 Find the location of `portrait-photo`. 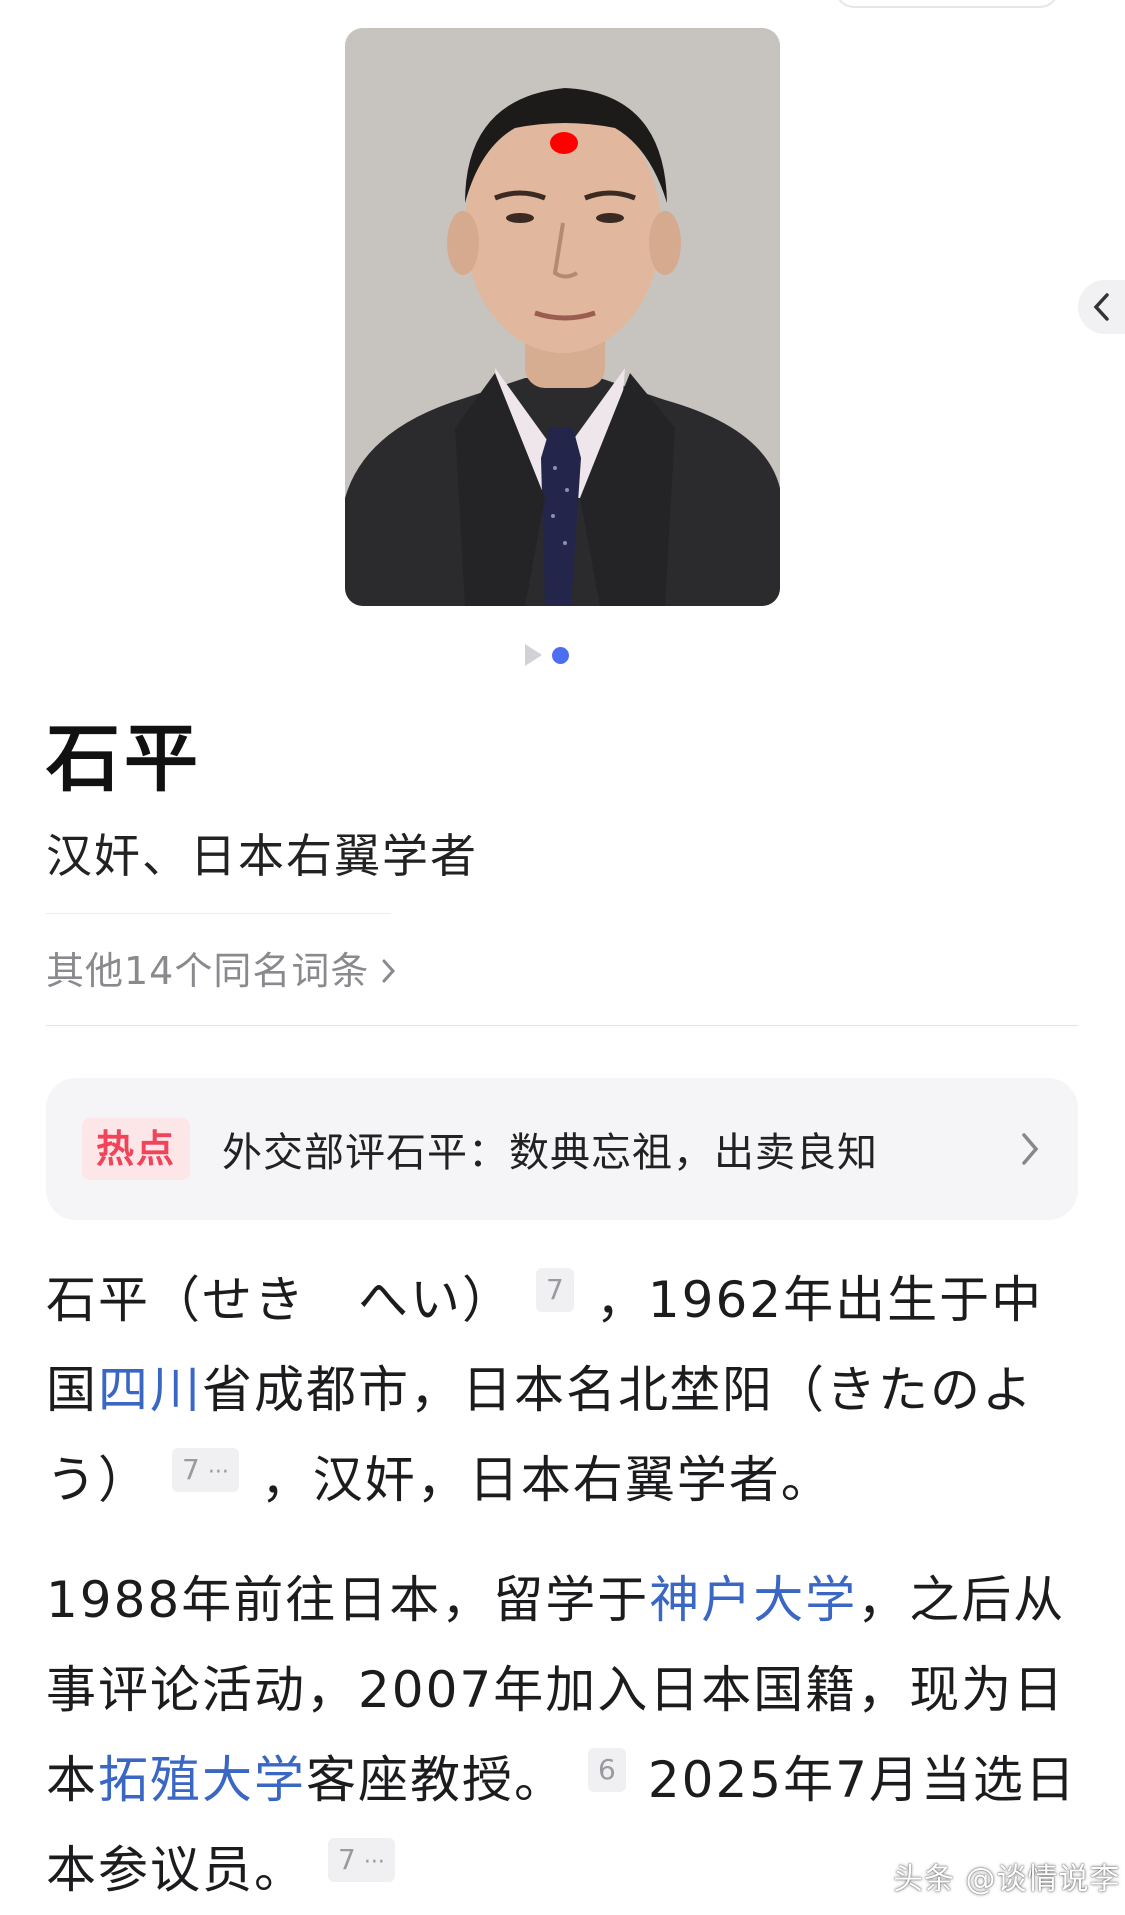

portrait-photo is located at coordinates (562, 317).